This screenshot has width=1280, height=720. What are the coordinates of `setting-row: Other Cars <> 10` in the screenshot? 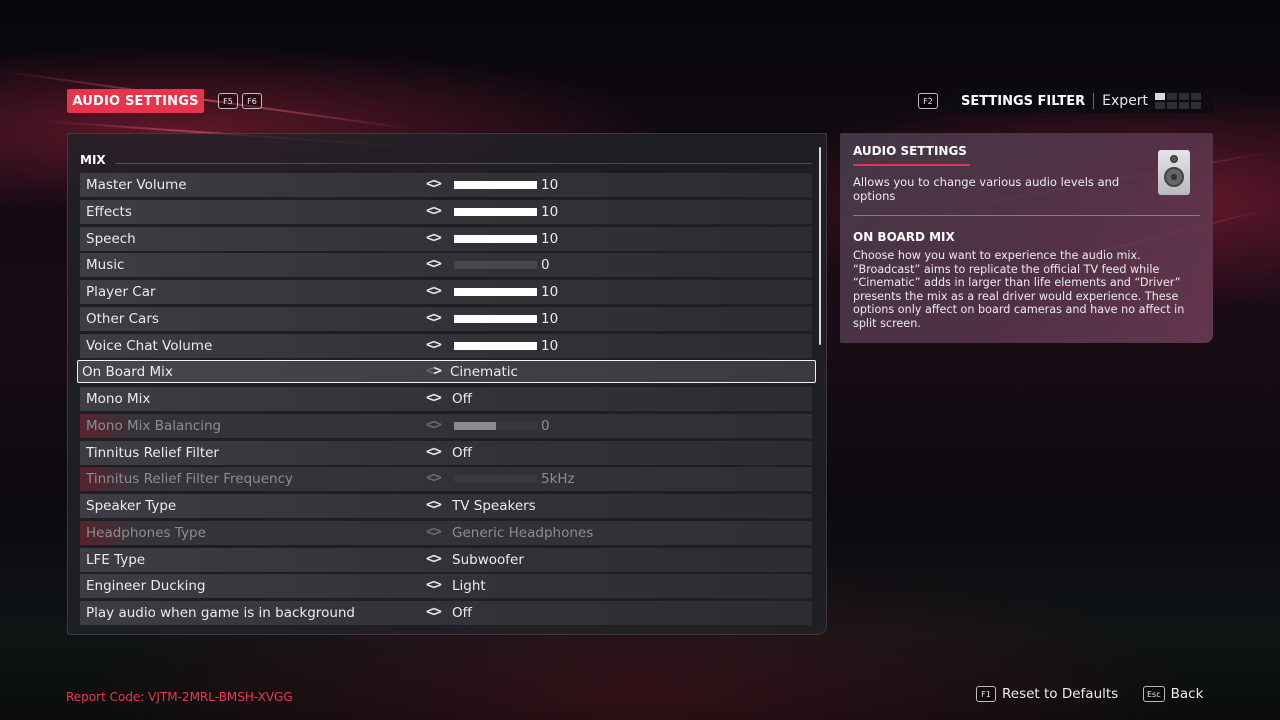 It's located at (446, 318).